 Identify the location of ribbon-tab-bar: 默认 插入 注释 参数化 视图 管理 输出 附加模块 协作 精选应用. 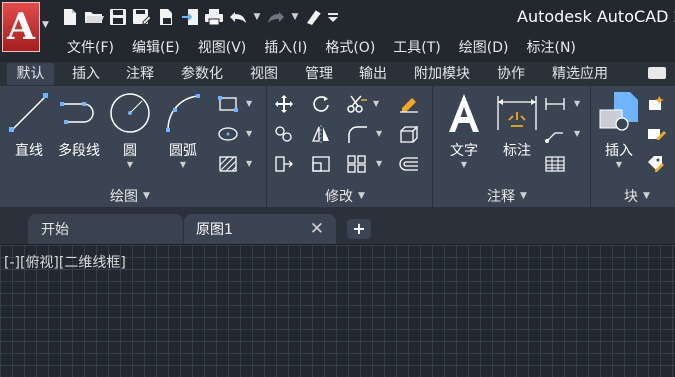
(337, 74).